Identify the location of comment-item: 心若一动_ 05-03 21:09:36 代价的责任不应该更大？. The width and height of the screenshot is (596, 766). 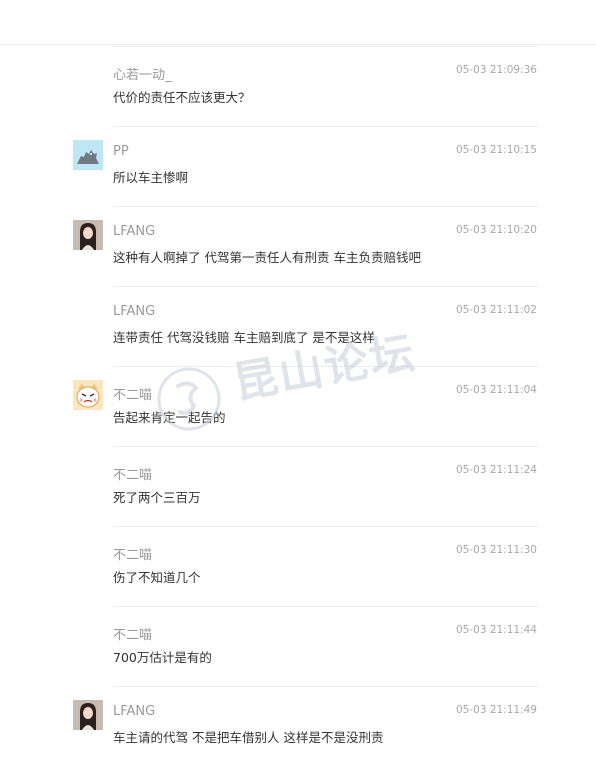
(298, 86).